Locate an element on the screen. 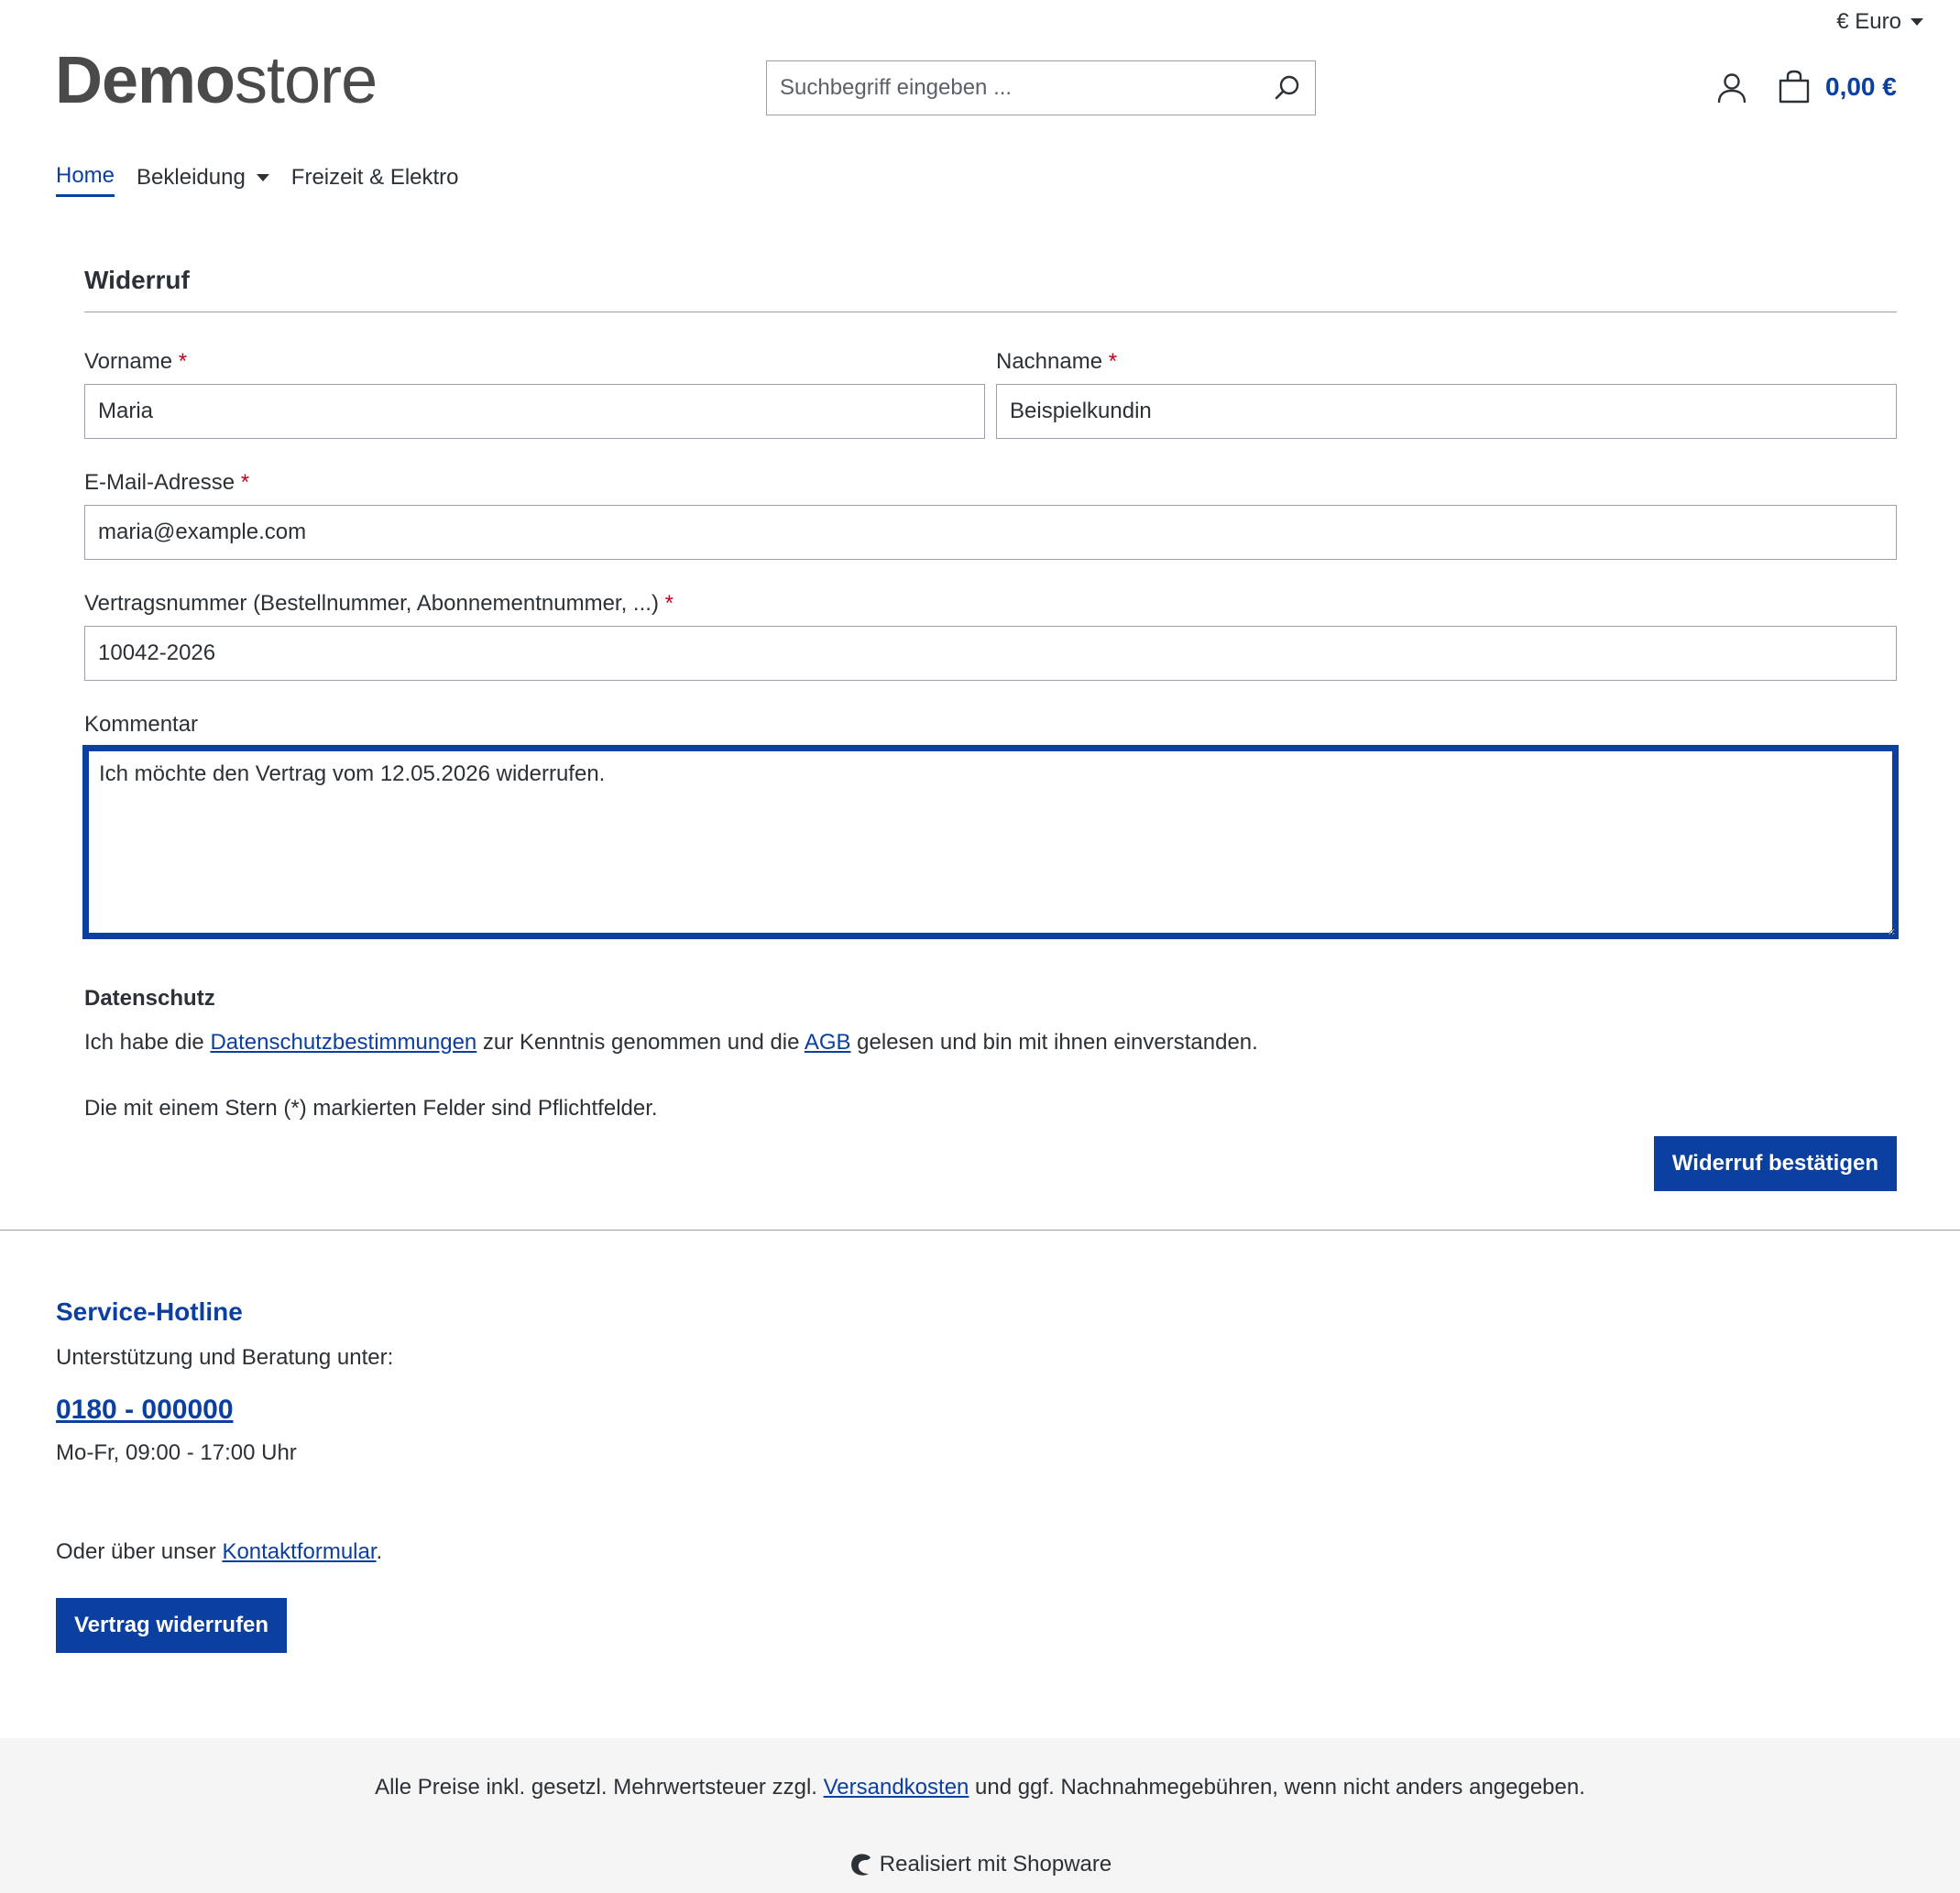 The width and height of the screenshot is (1960, 1893). service-text: Unterstützung und Beratung unter: is located at coordinates (225, 1357).